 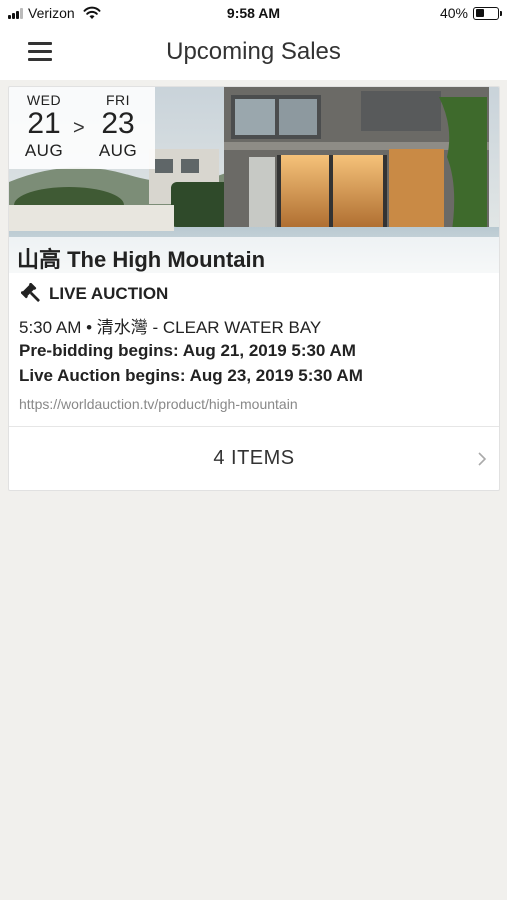 I want to click on battery-percent: 40%, so click(x=453, y=13).